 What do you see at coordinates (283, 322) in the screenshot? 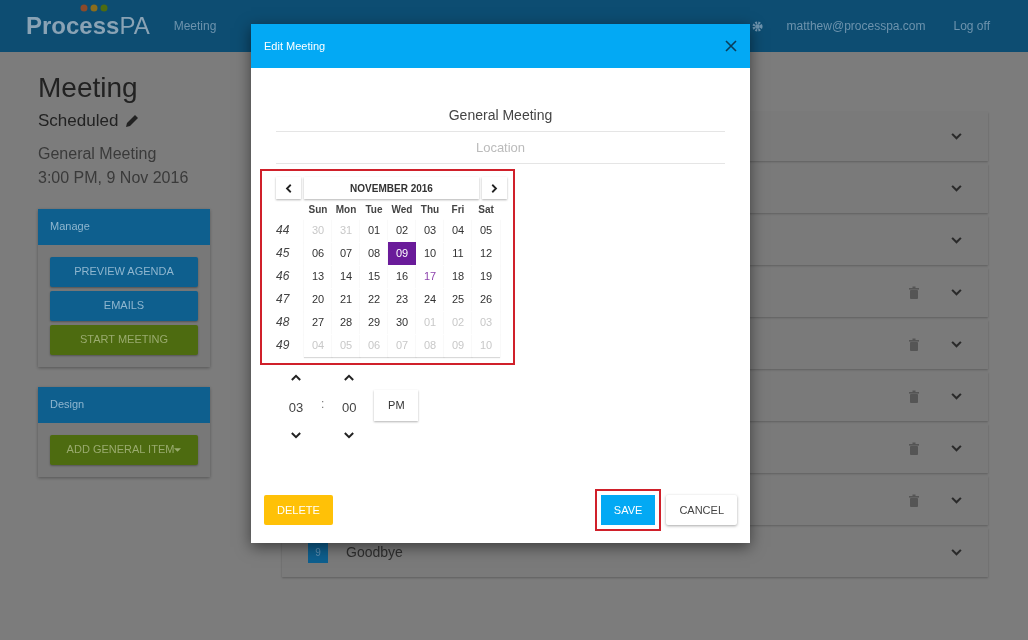
I see `week-number: 48` at bounding box center [283, 322].